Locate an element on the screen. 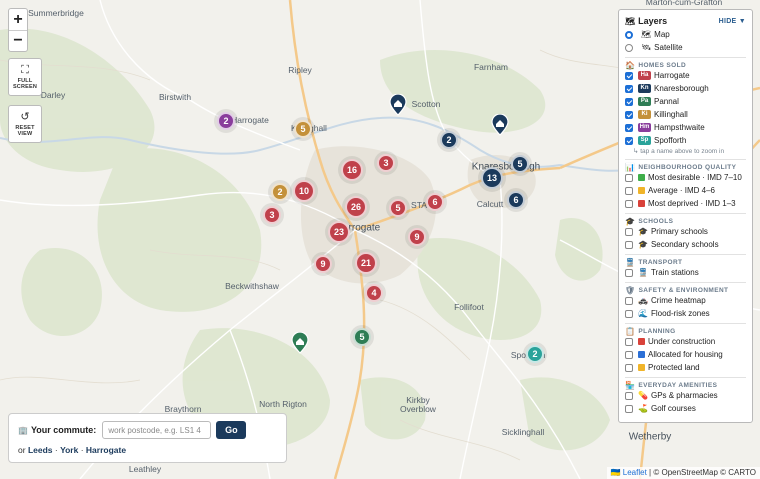  section-amenities: 🏪 EVERYDAY AMENITIES is located at coordinates (685, 383).